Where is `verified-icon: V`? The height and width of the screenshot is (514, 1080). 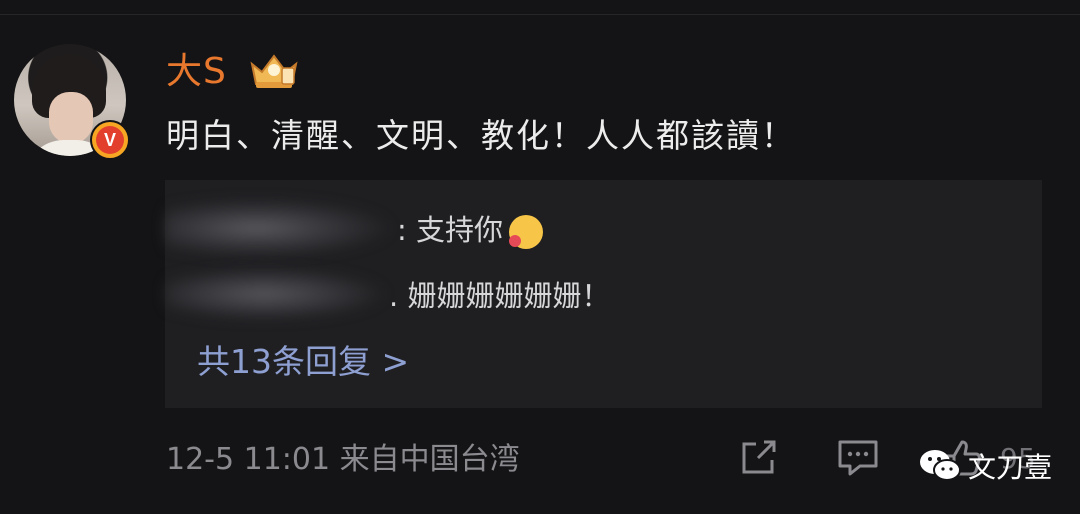 verified-icon: V is located at coordinates (110, 140).